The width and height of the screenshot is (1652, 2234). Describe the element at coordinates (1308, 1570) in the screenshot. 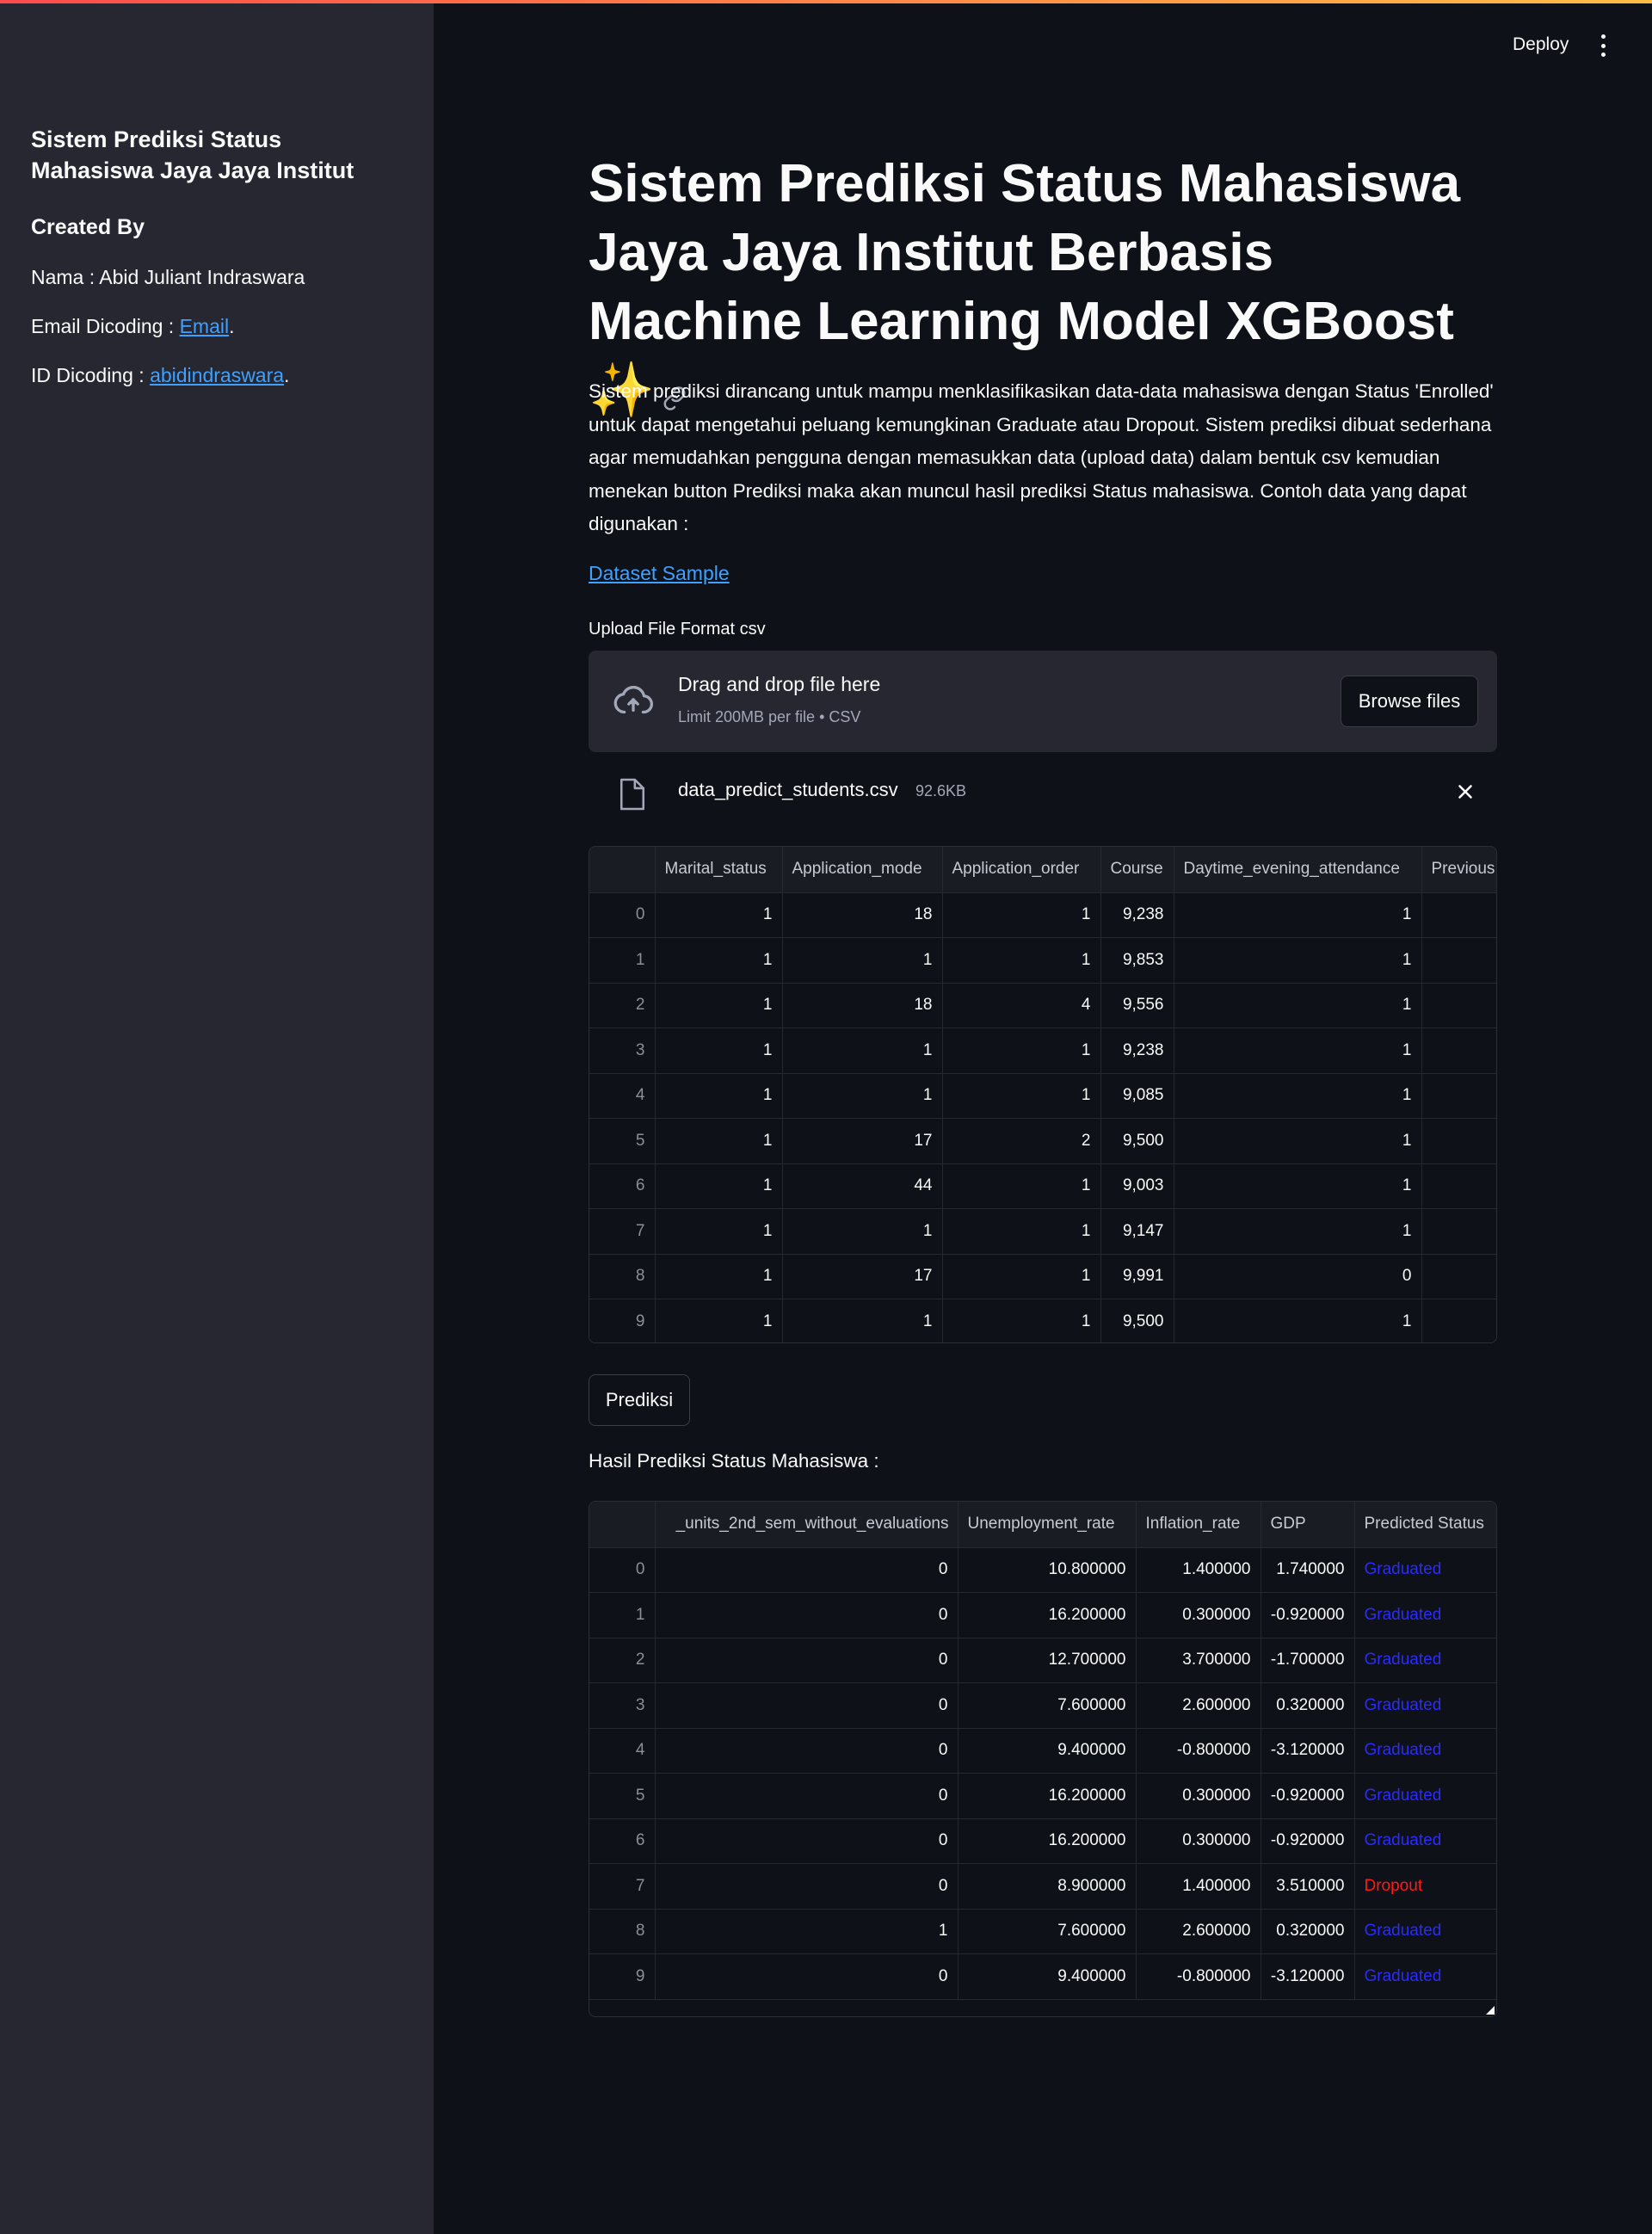

I see `table-cell: 1.740000` at that location.